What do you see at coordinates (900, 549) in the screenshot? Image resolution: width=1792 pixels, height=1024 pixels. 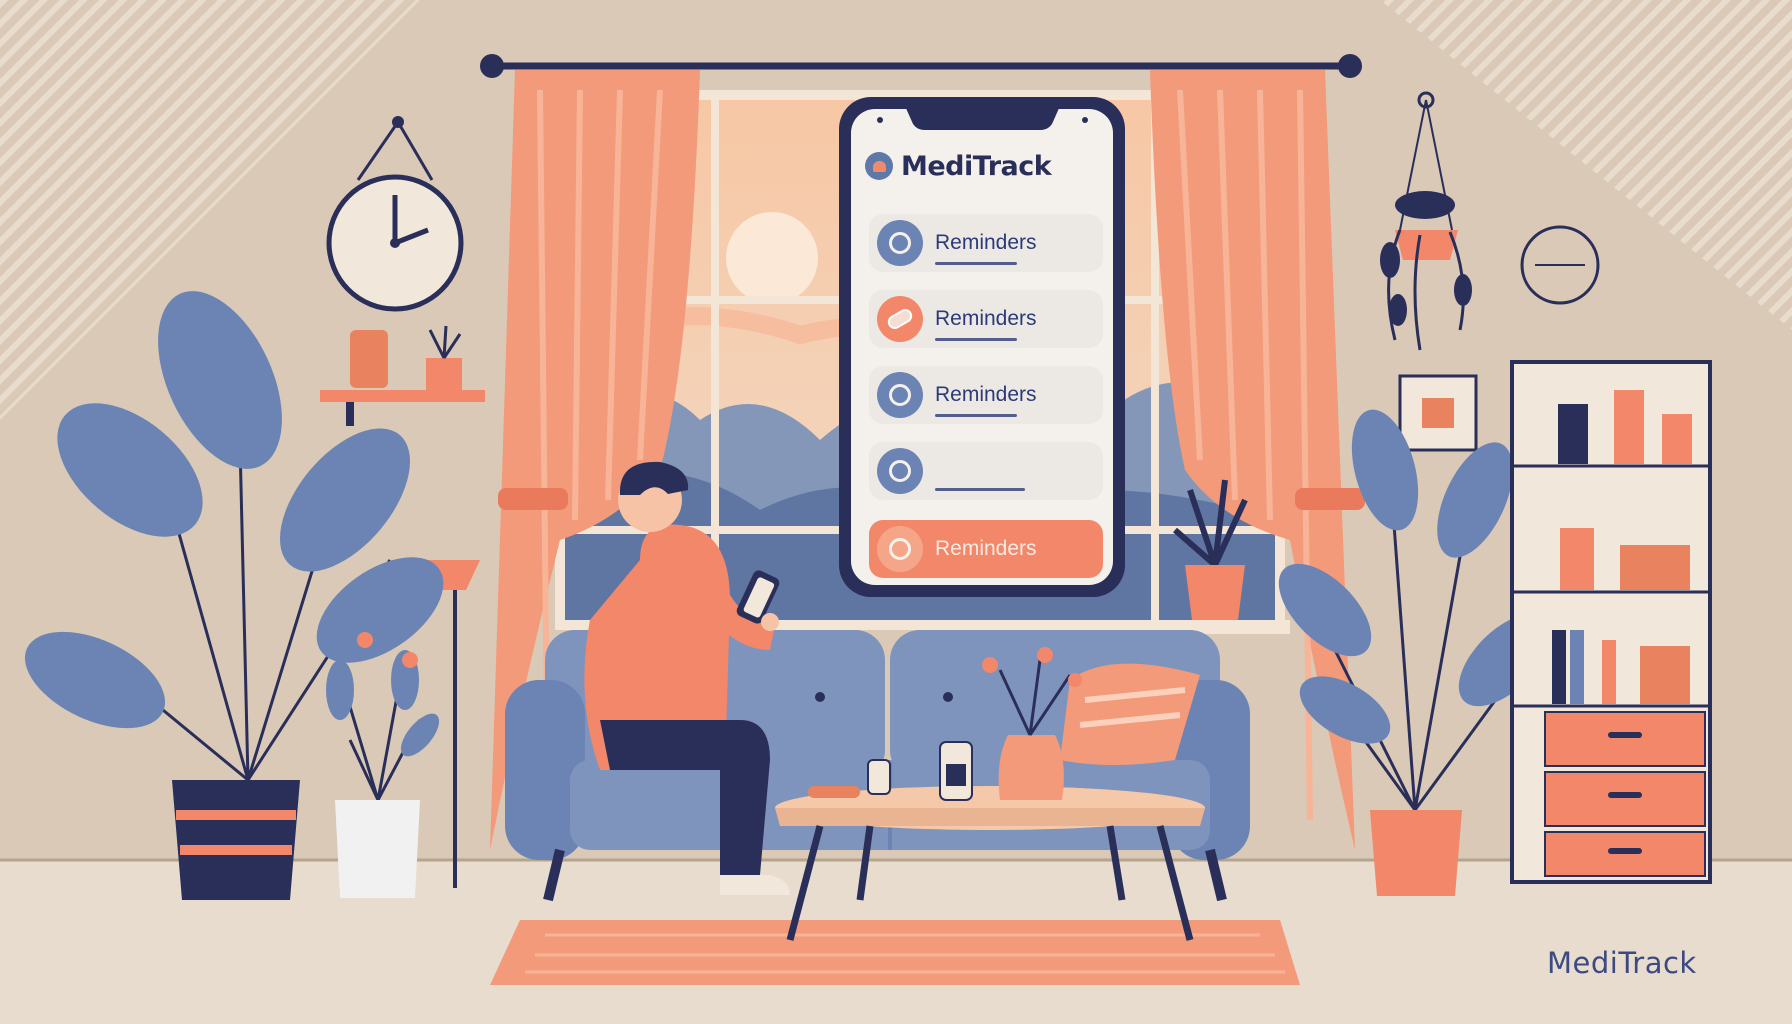 I see `pill-box-icon` at bounding box center [900, 549].